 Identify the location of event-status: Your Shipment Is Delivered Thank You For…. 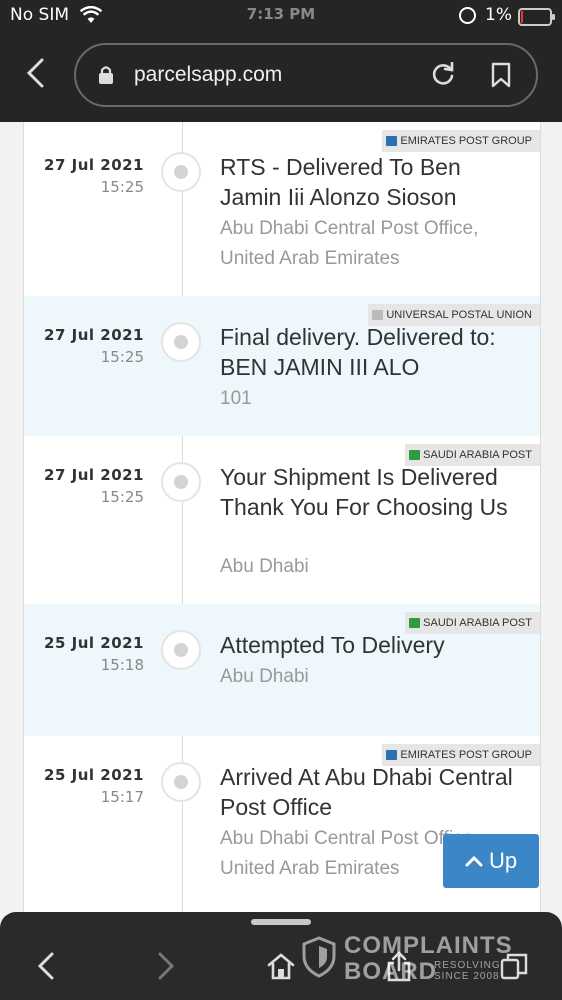
(364, 492).